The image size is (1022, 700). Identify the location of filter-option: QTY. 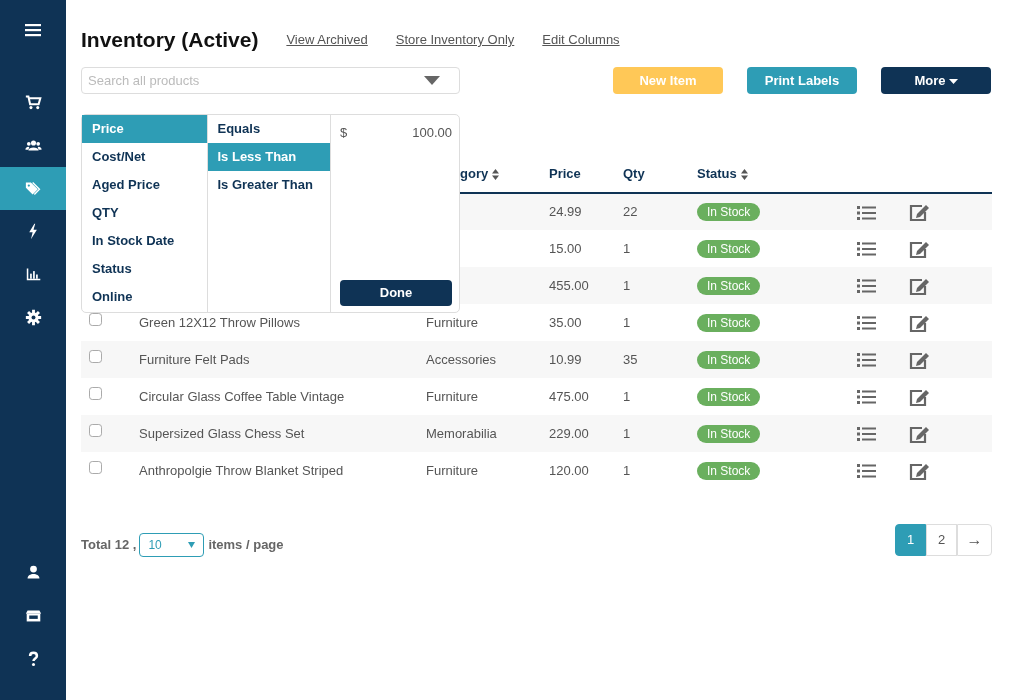
(144, 213).